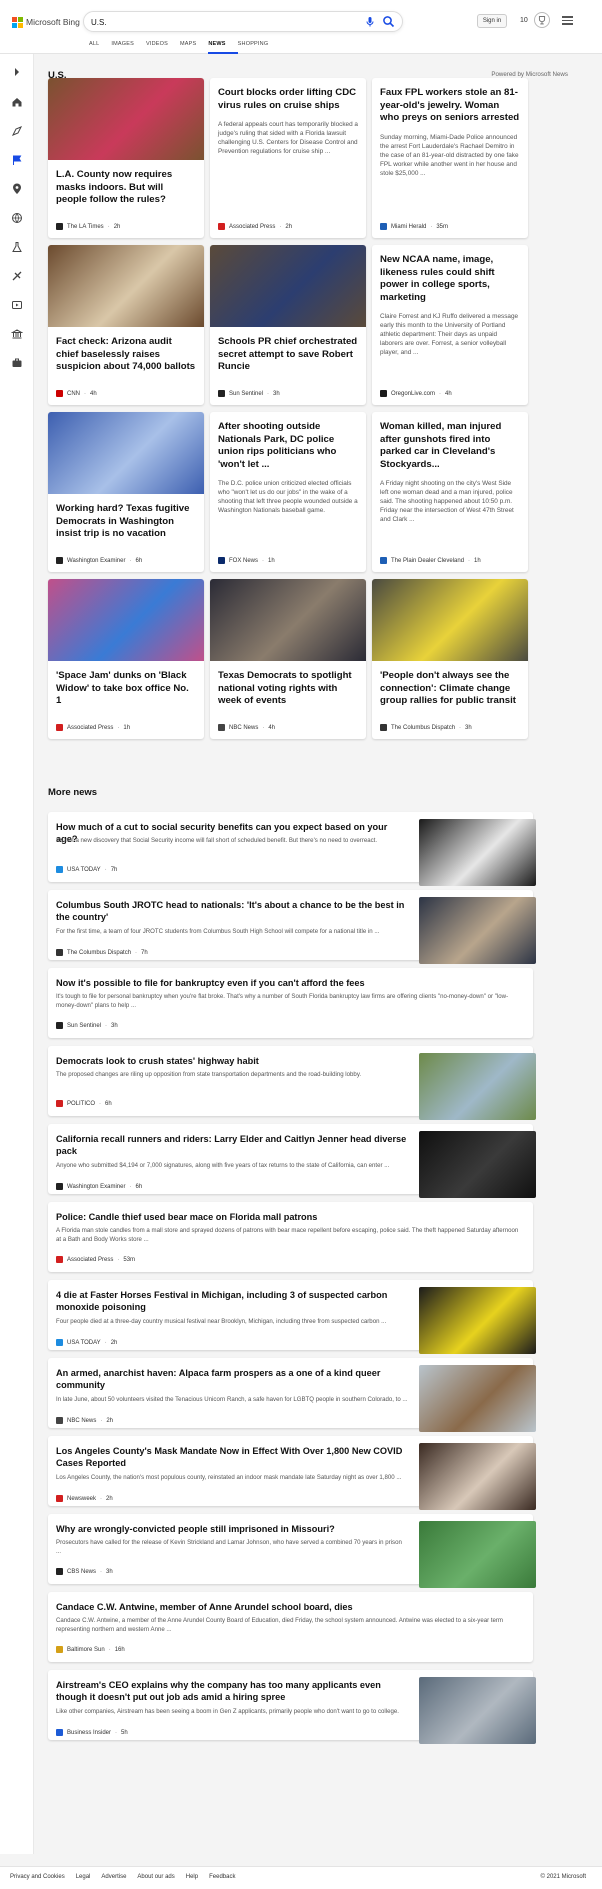  I want to click on provider-name: Baltimore Sun, so click(86, 1650).